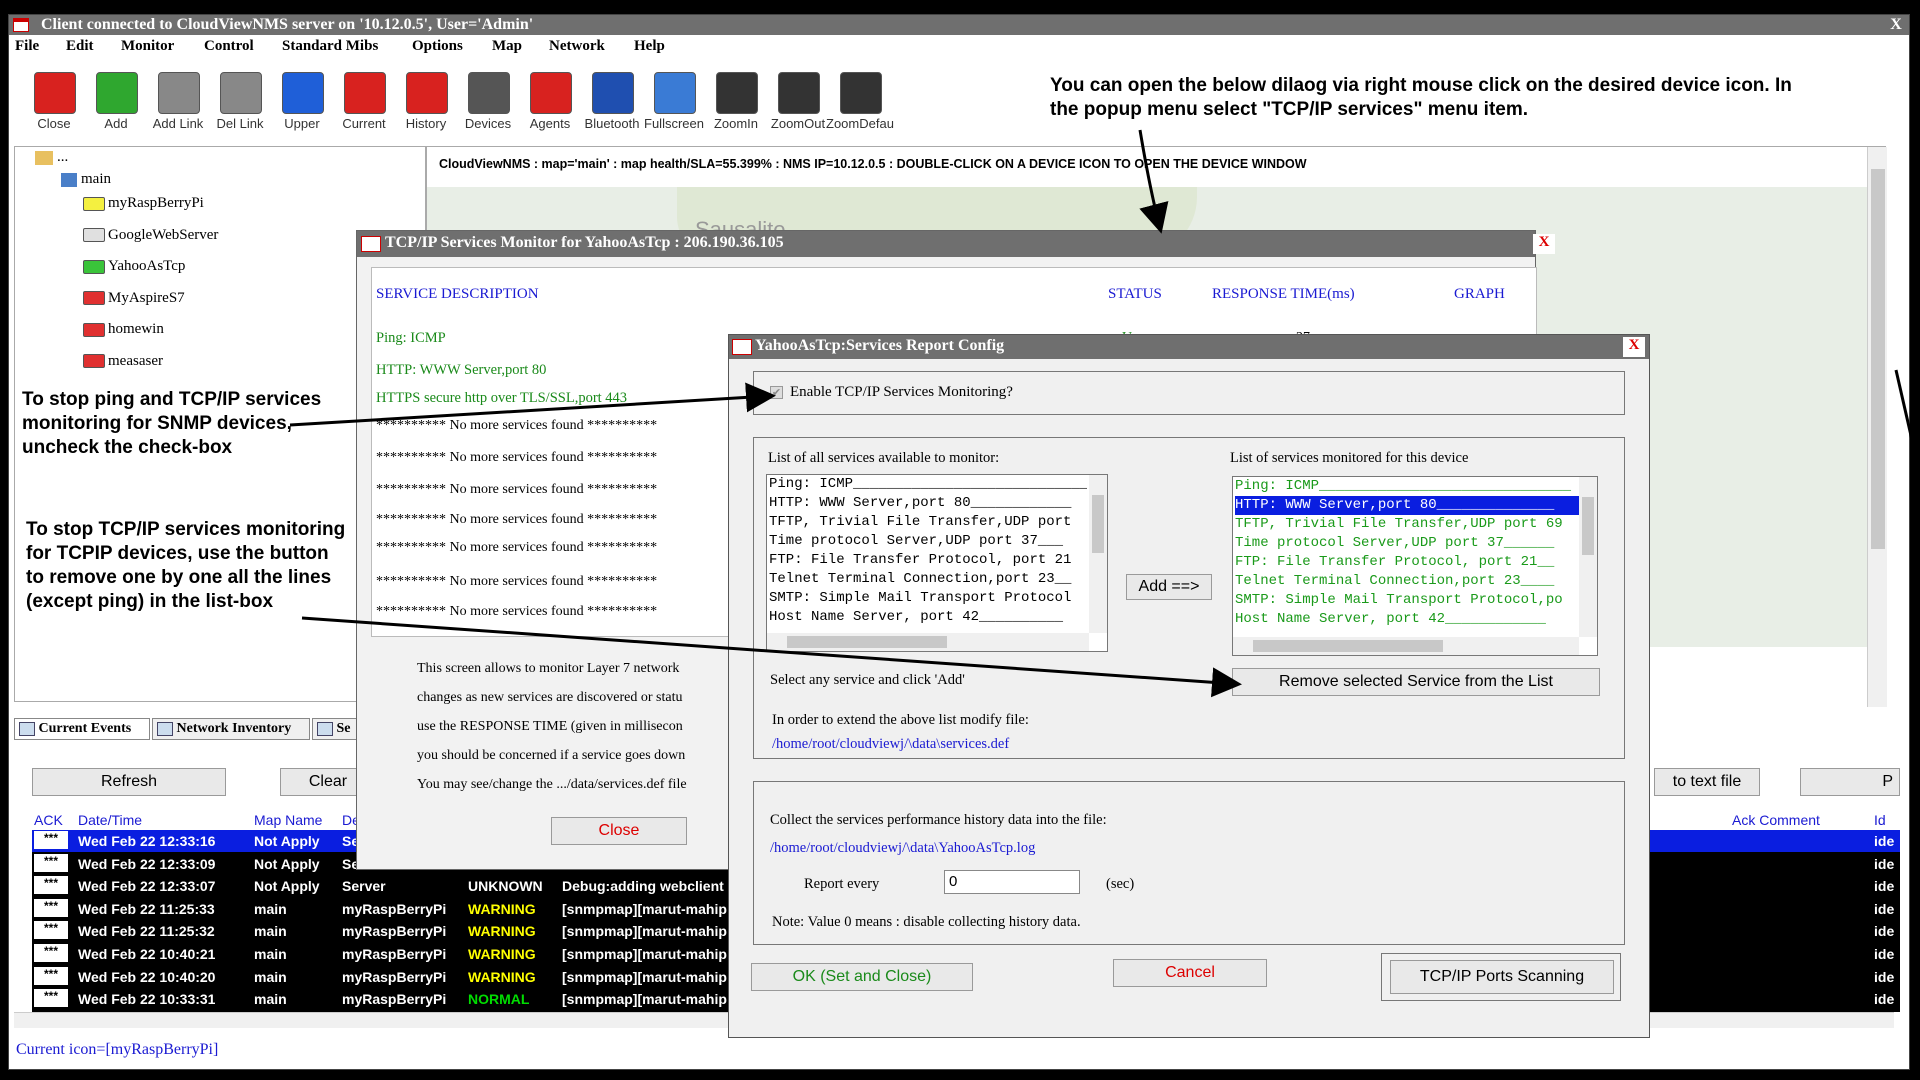 The height and width of the screenshot is (1080, 1920). I want to click on arrow-to-checkbox, so click(532, 404).